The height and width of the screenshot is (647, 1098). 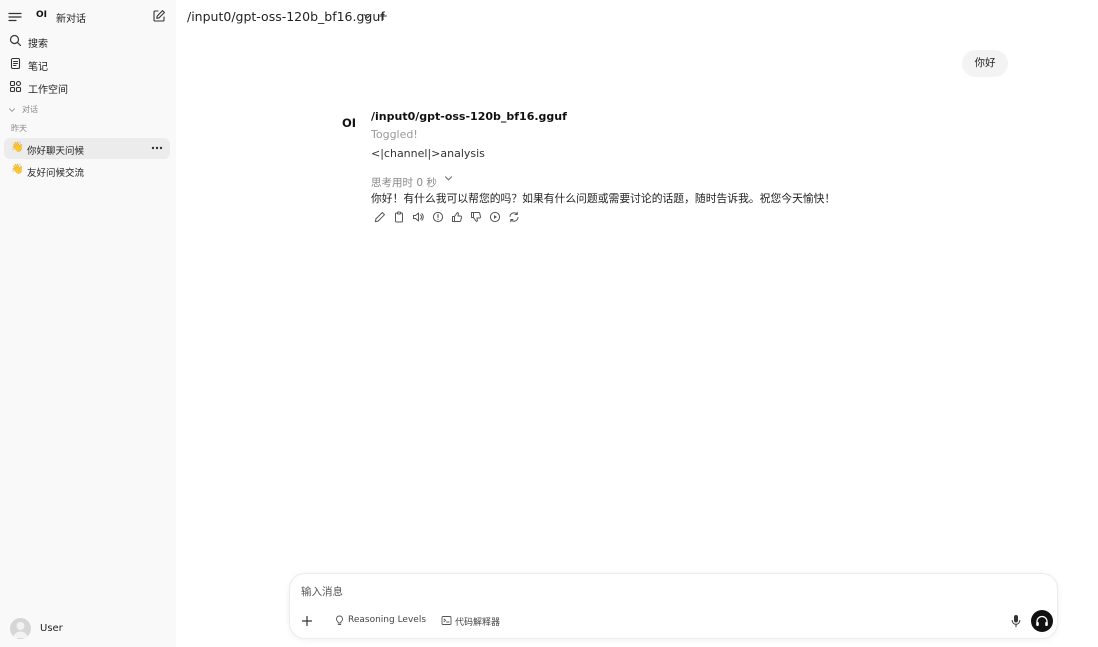 What do you see at coordinates (51, 628) in the screenshot?
I see `user-name: User` at bounding box center [51, 628].